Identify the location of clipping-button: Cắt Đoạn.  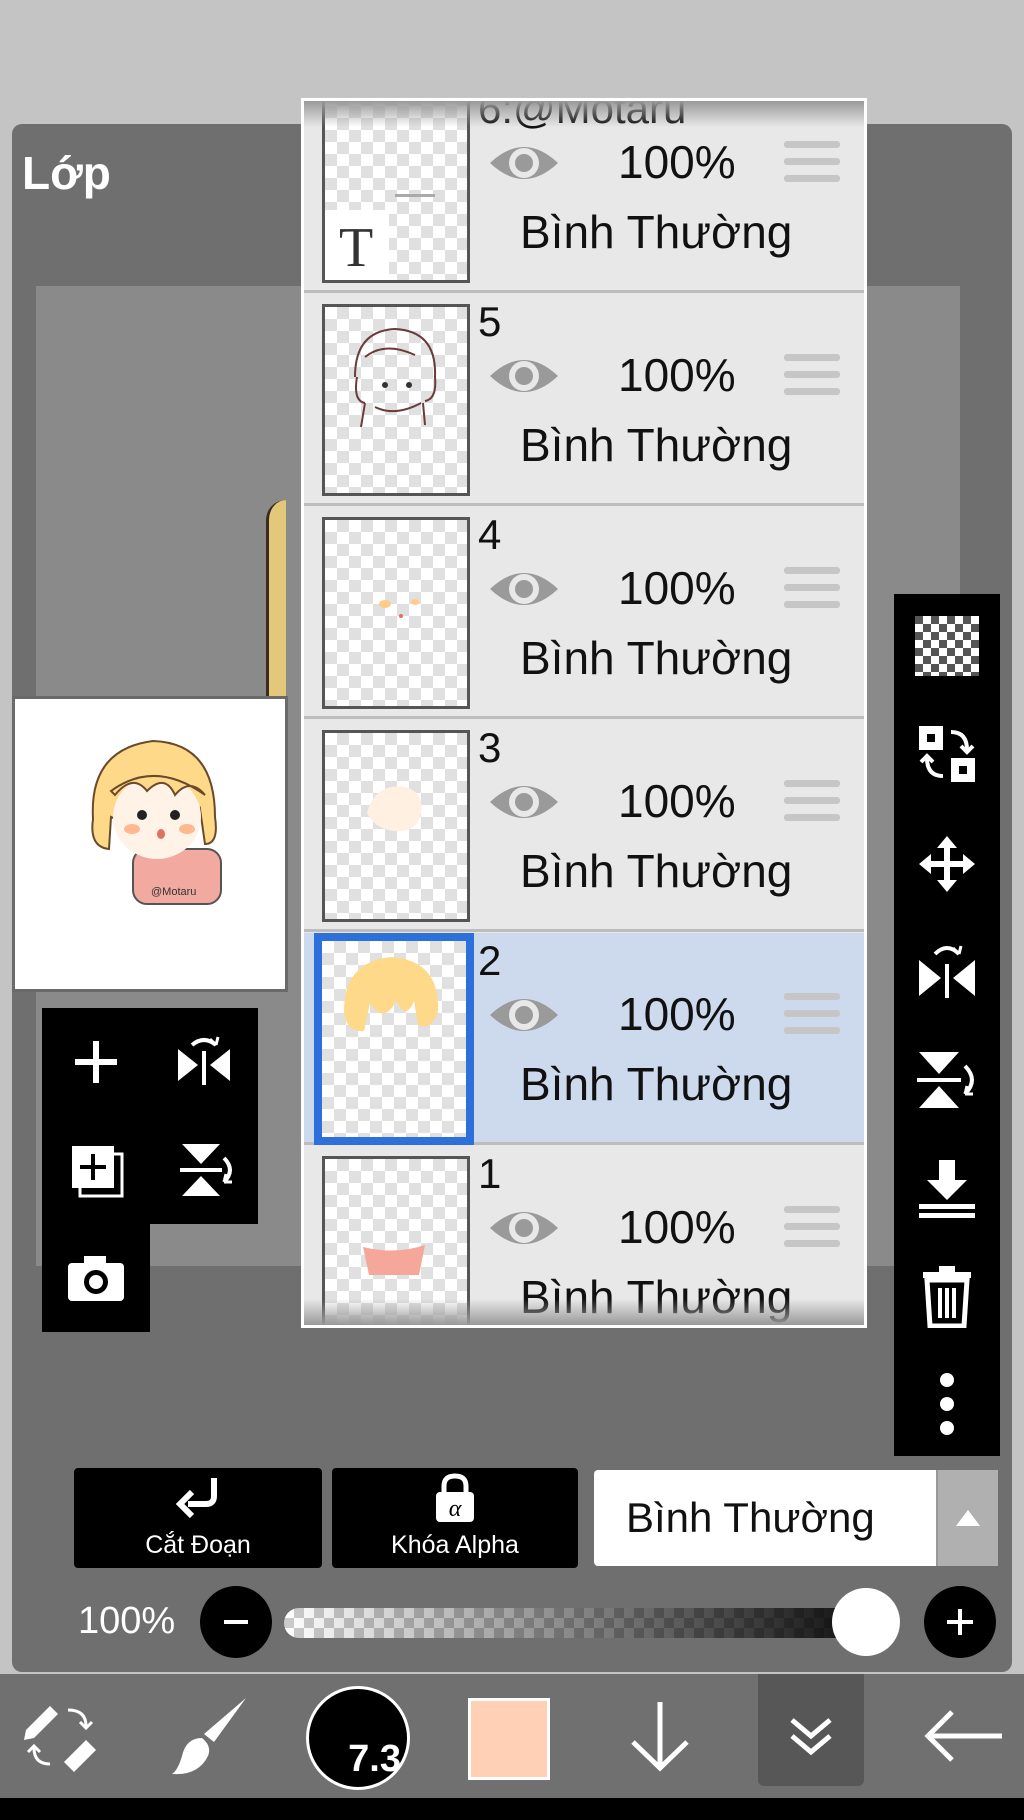
(198, 1518).